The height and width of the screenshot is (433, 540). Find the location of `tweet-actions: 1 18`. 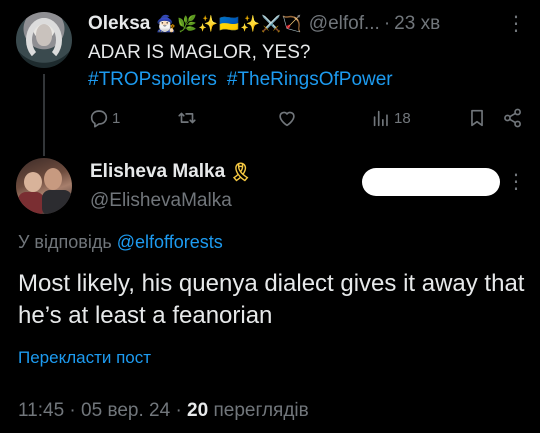

tweet-actions: 1 18 is located at coordinates (308, 118).